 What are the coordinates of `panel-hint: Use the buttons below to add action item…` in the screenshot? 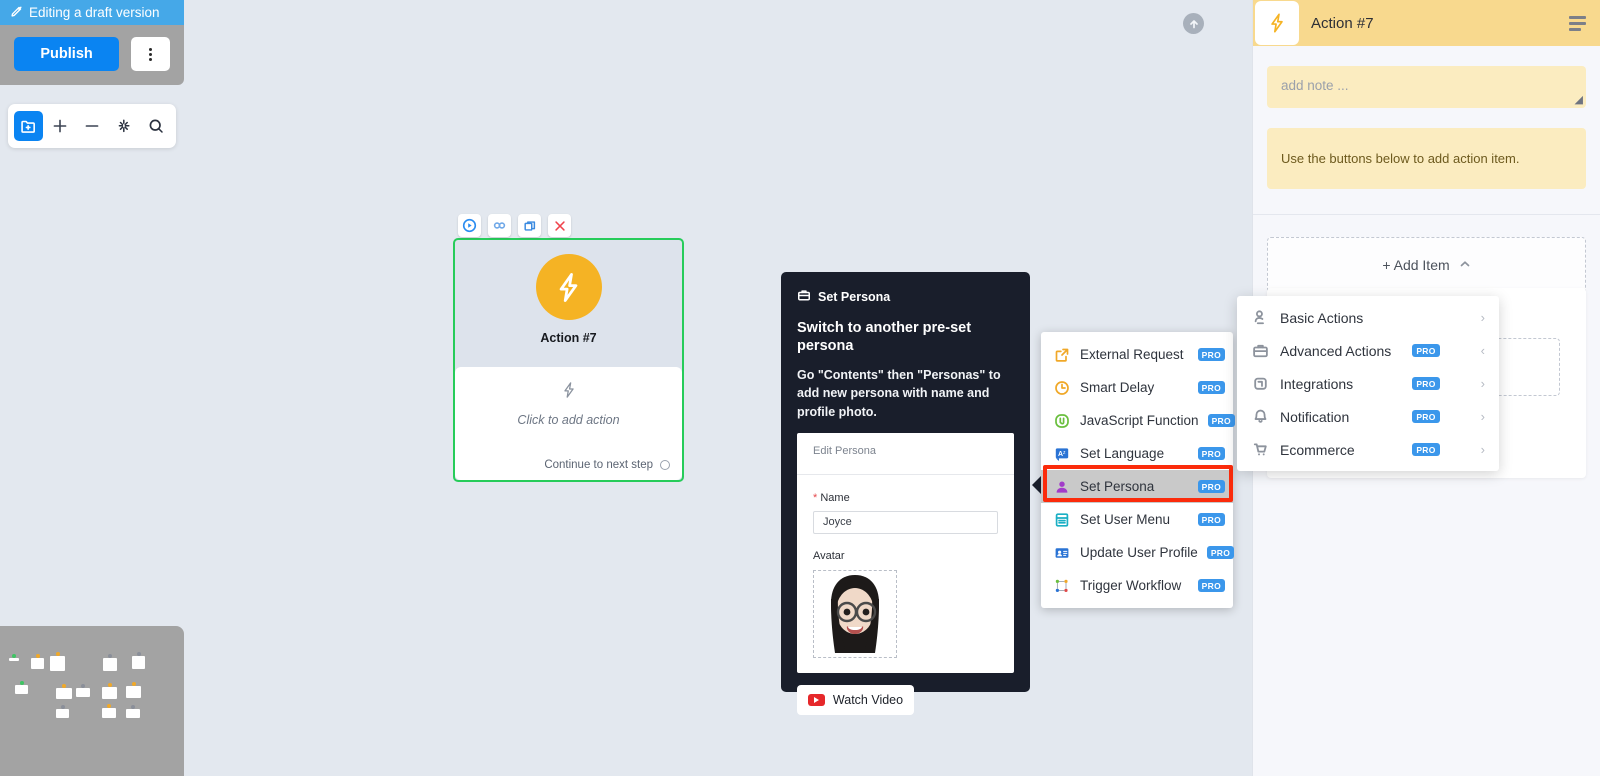 It's located at (1426, 158).